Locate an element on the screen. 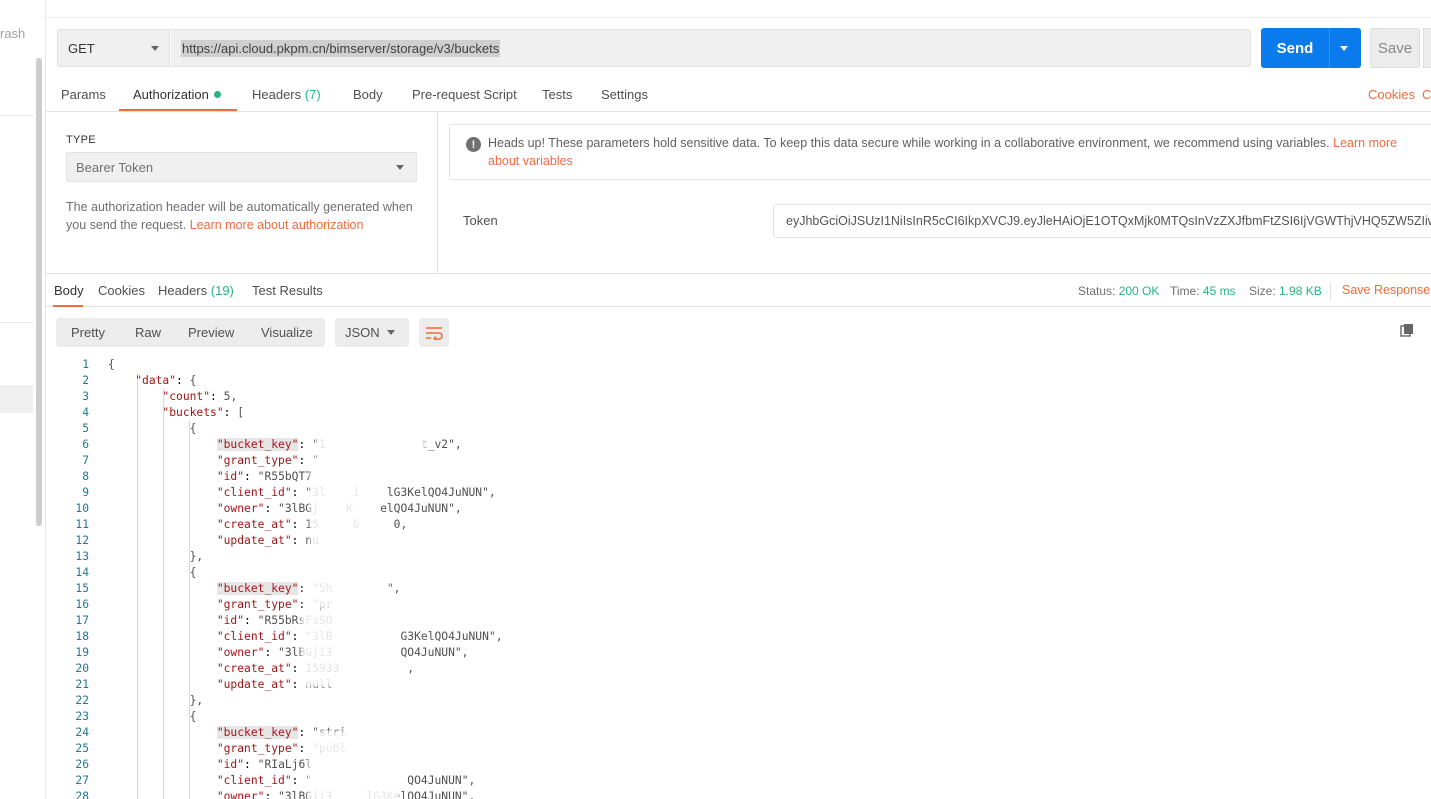 Image resolution: width=1431 pixels, height=799 pixels. sidebar-trash-label: rash is located at coordinates (12, 33).